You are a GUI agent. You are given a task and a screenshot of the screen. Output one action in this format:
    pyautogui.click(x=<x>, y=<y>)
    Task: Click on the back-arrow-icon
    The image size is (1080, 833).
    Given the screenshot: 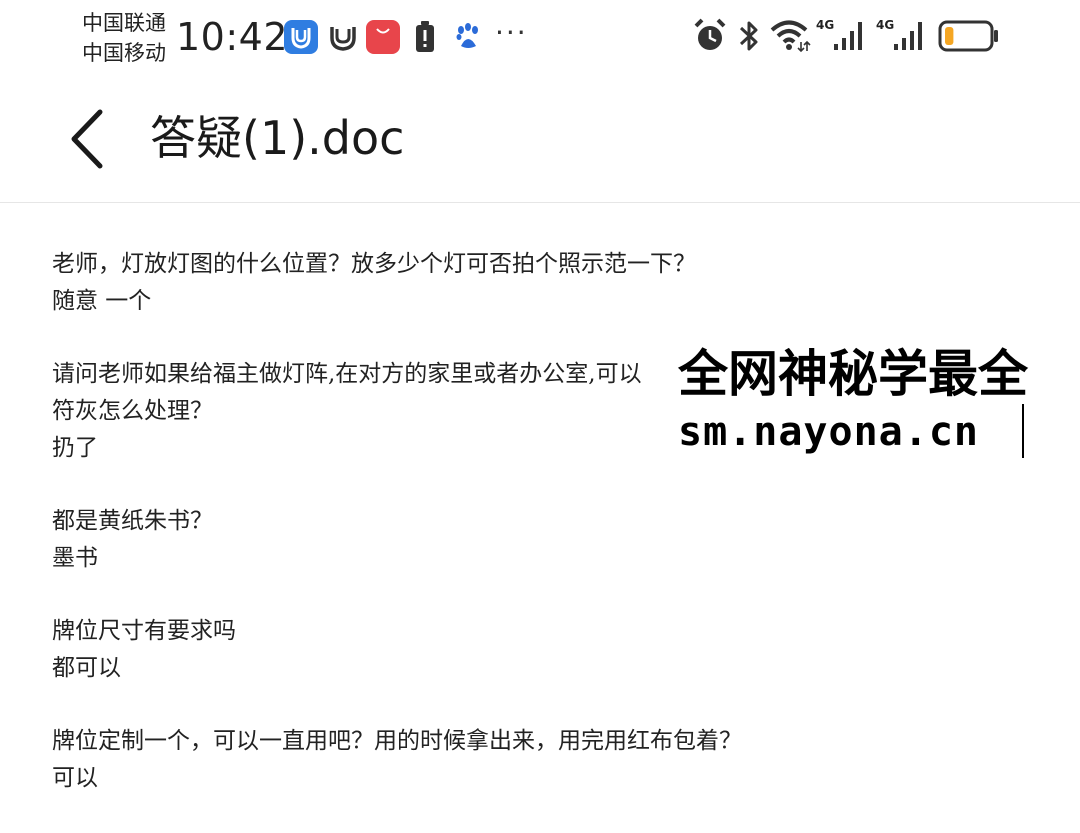 What is the action you would take?
    pyautogui.click(x=87, y=139)
    